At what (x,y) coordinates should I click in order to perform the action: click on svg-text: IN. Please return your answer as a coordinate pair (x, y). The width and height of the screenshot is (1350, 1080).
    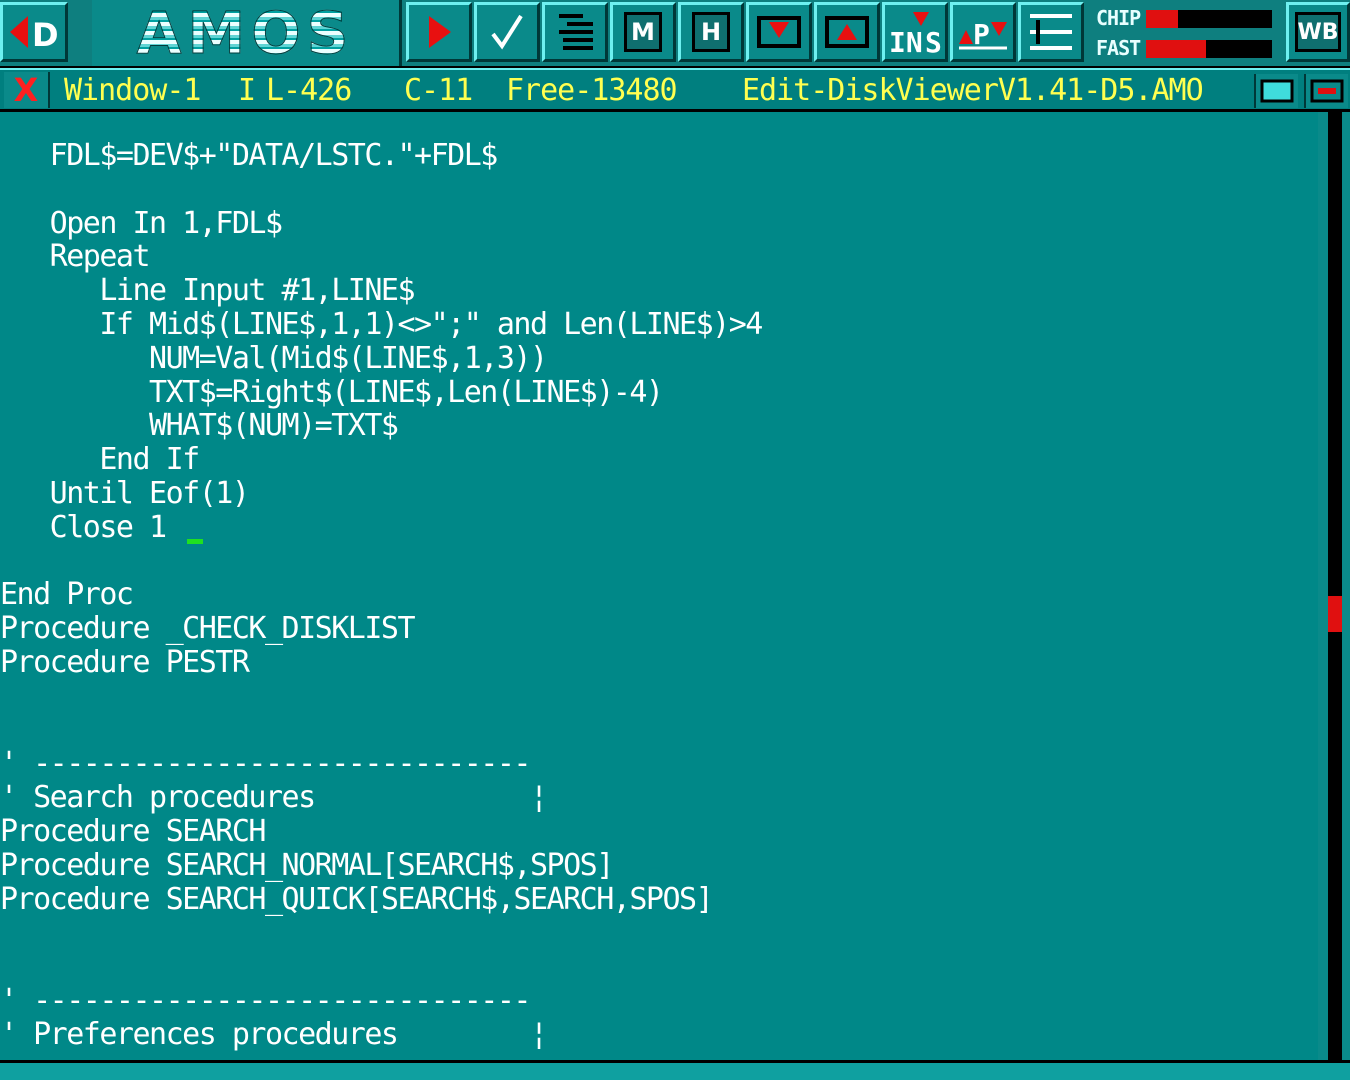
    Looking at the image, I should click on (906, 41).